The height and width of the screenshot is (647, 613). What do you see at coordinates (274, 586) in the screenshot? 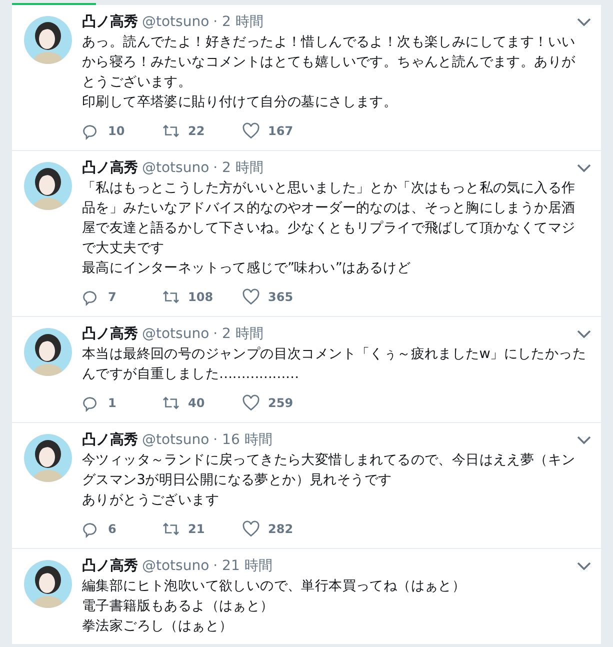
I see `tweet-text: 編集部にヒト泡吹いて欲しいので、単行本買ってね（はぁと）` at bounding box center [274, 586].